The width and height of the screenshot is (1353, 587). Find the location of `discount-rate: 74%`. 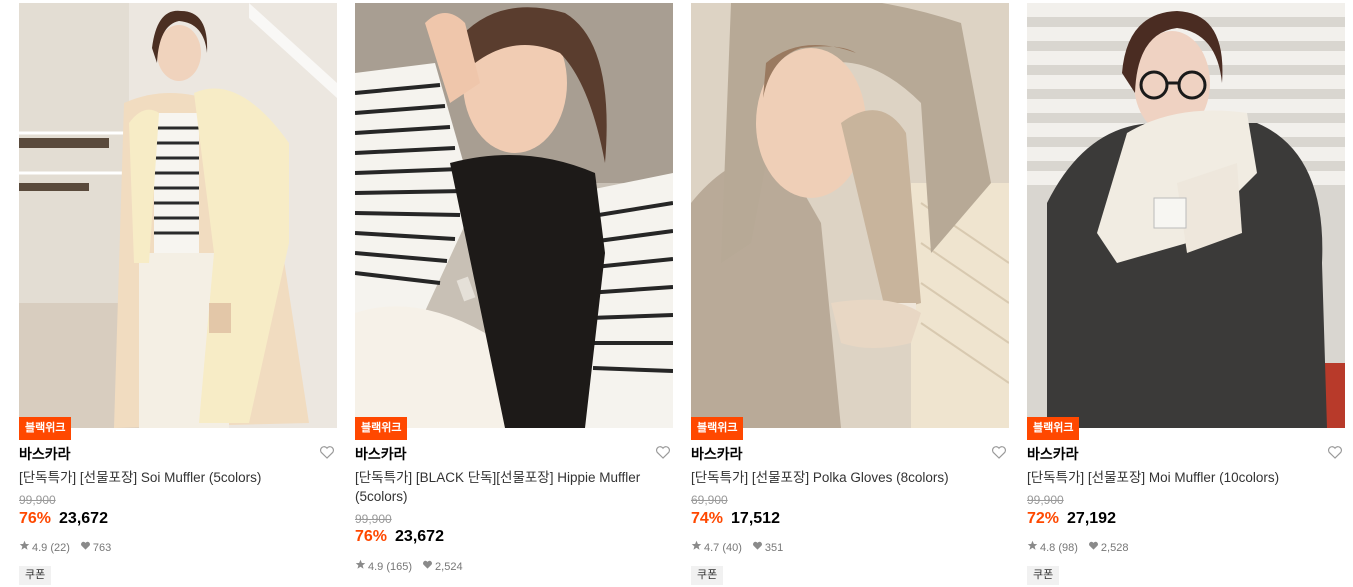

discount-rate: 74% is located at coordinates (707, 518).